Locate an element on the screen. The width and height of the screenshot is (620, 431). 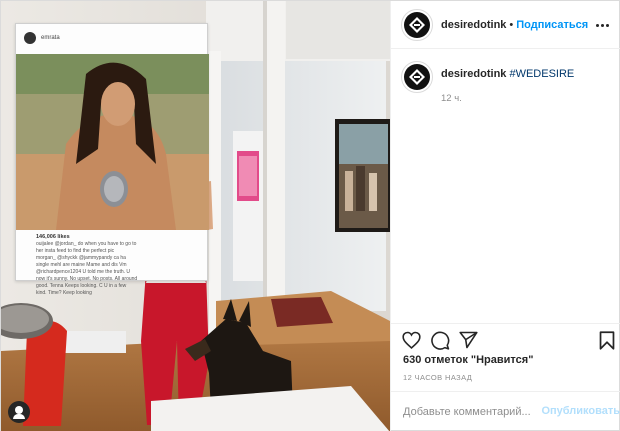
more-options-icon is located at coordinates (602, 25).